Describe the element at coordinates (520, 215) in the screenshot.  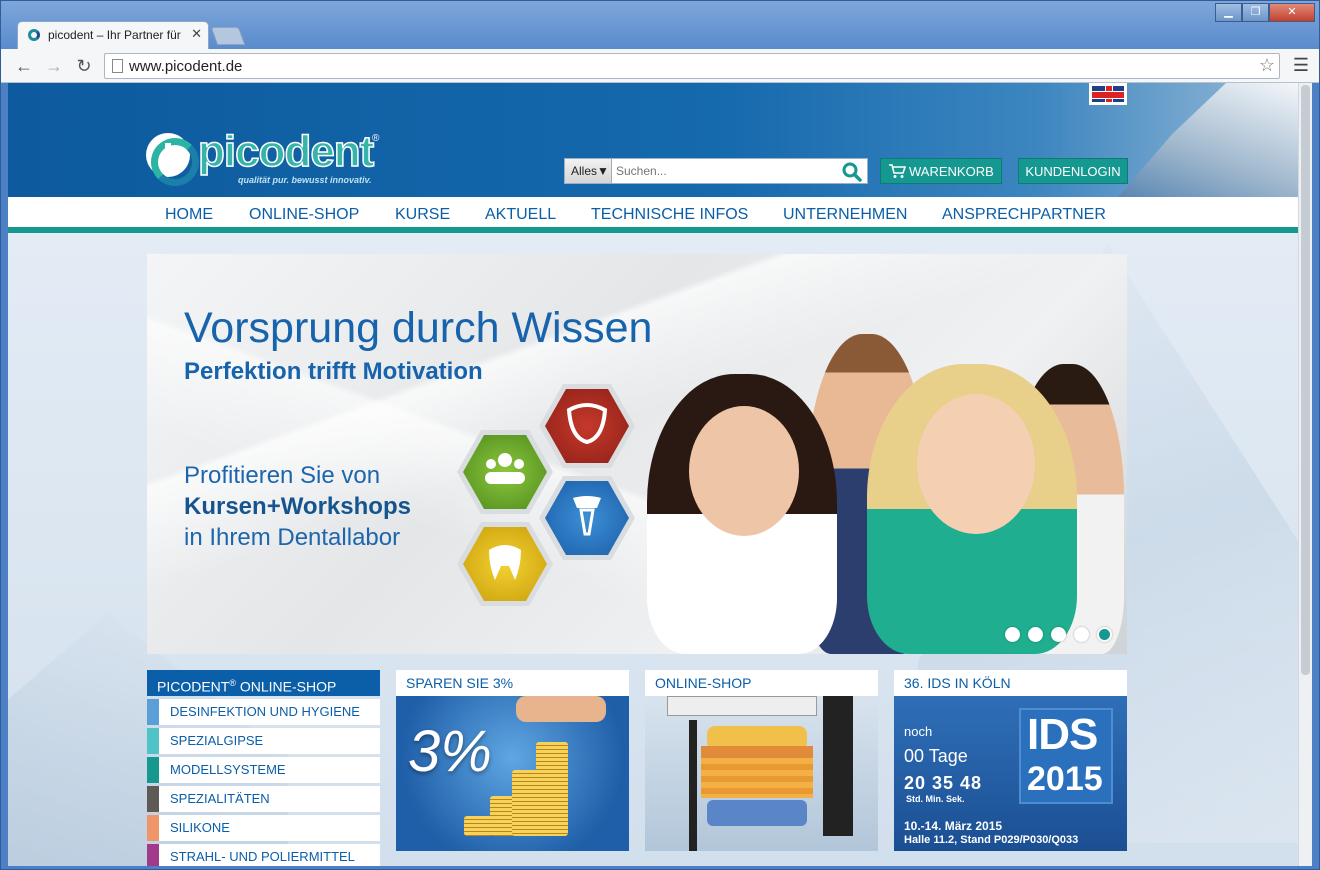
I see `nav-aktuell: AKTUELL` at that location.